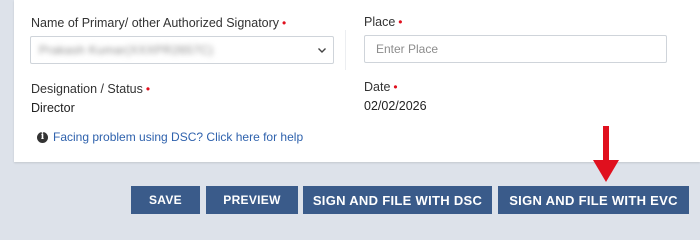 The image size is (700, 240). I want to click on designation-label-text: Designation / Status, so click(87, 89).